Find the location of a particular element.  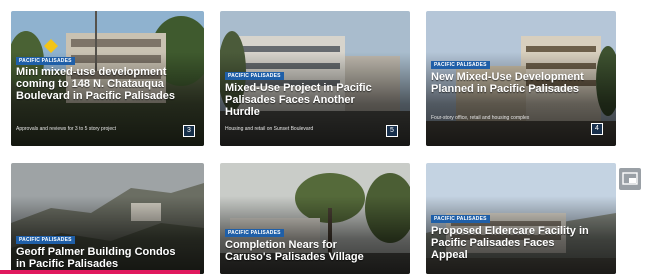

card-subtitle: Housing and retail on Sunset Boulevard is located at coordinates (269, 129).